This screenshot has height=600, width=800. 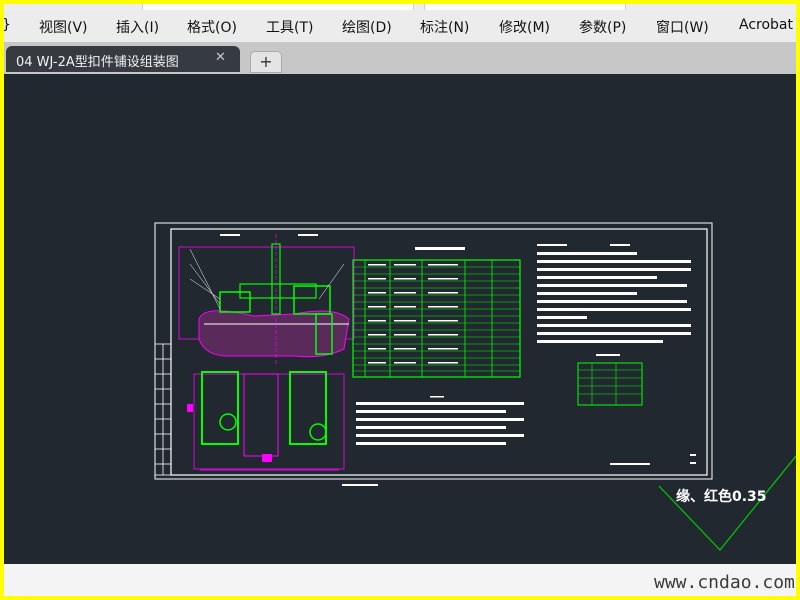 What do you see at coordinates (367, 27) in the screenshot?
I see `menu-item-draw: 绘图(D)` at bounding box center [367, 27].